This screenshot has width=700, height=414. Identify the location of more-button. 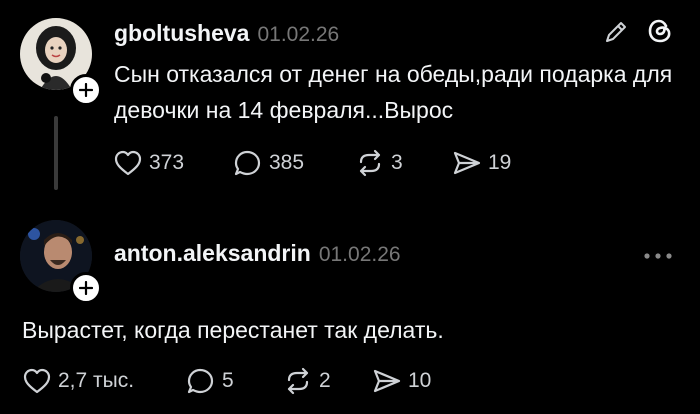
(658, 257).